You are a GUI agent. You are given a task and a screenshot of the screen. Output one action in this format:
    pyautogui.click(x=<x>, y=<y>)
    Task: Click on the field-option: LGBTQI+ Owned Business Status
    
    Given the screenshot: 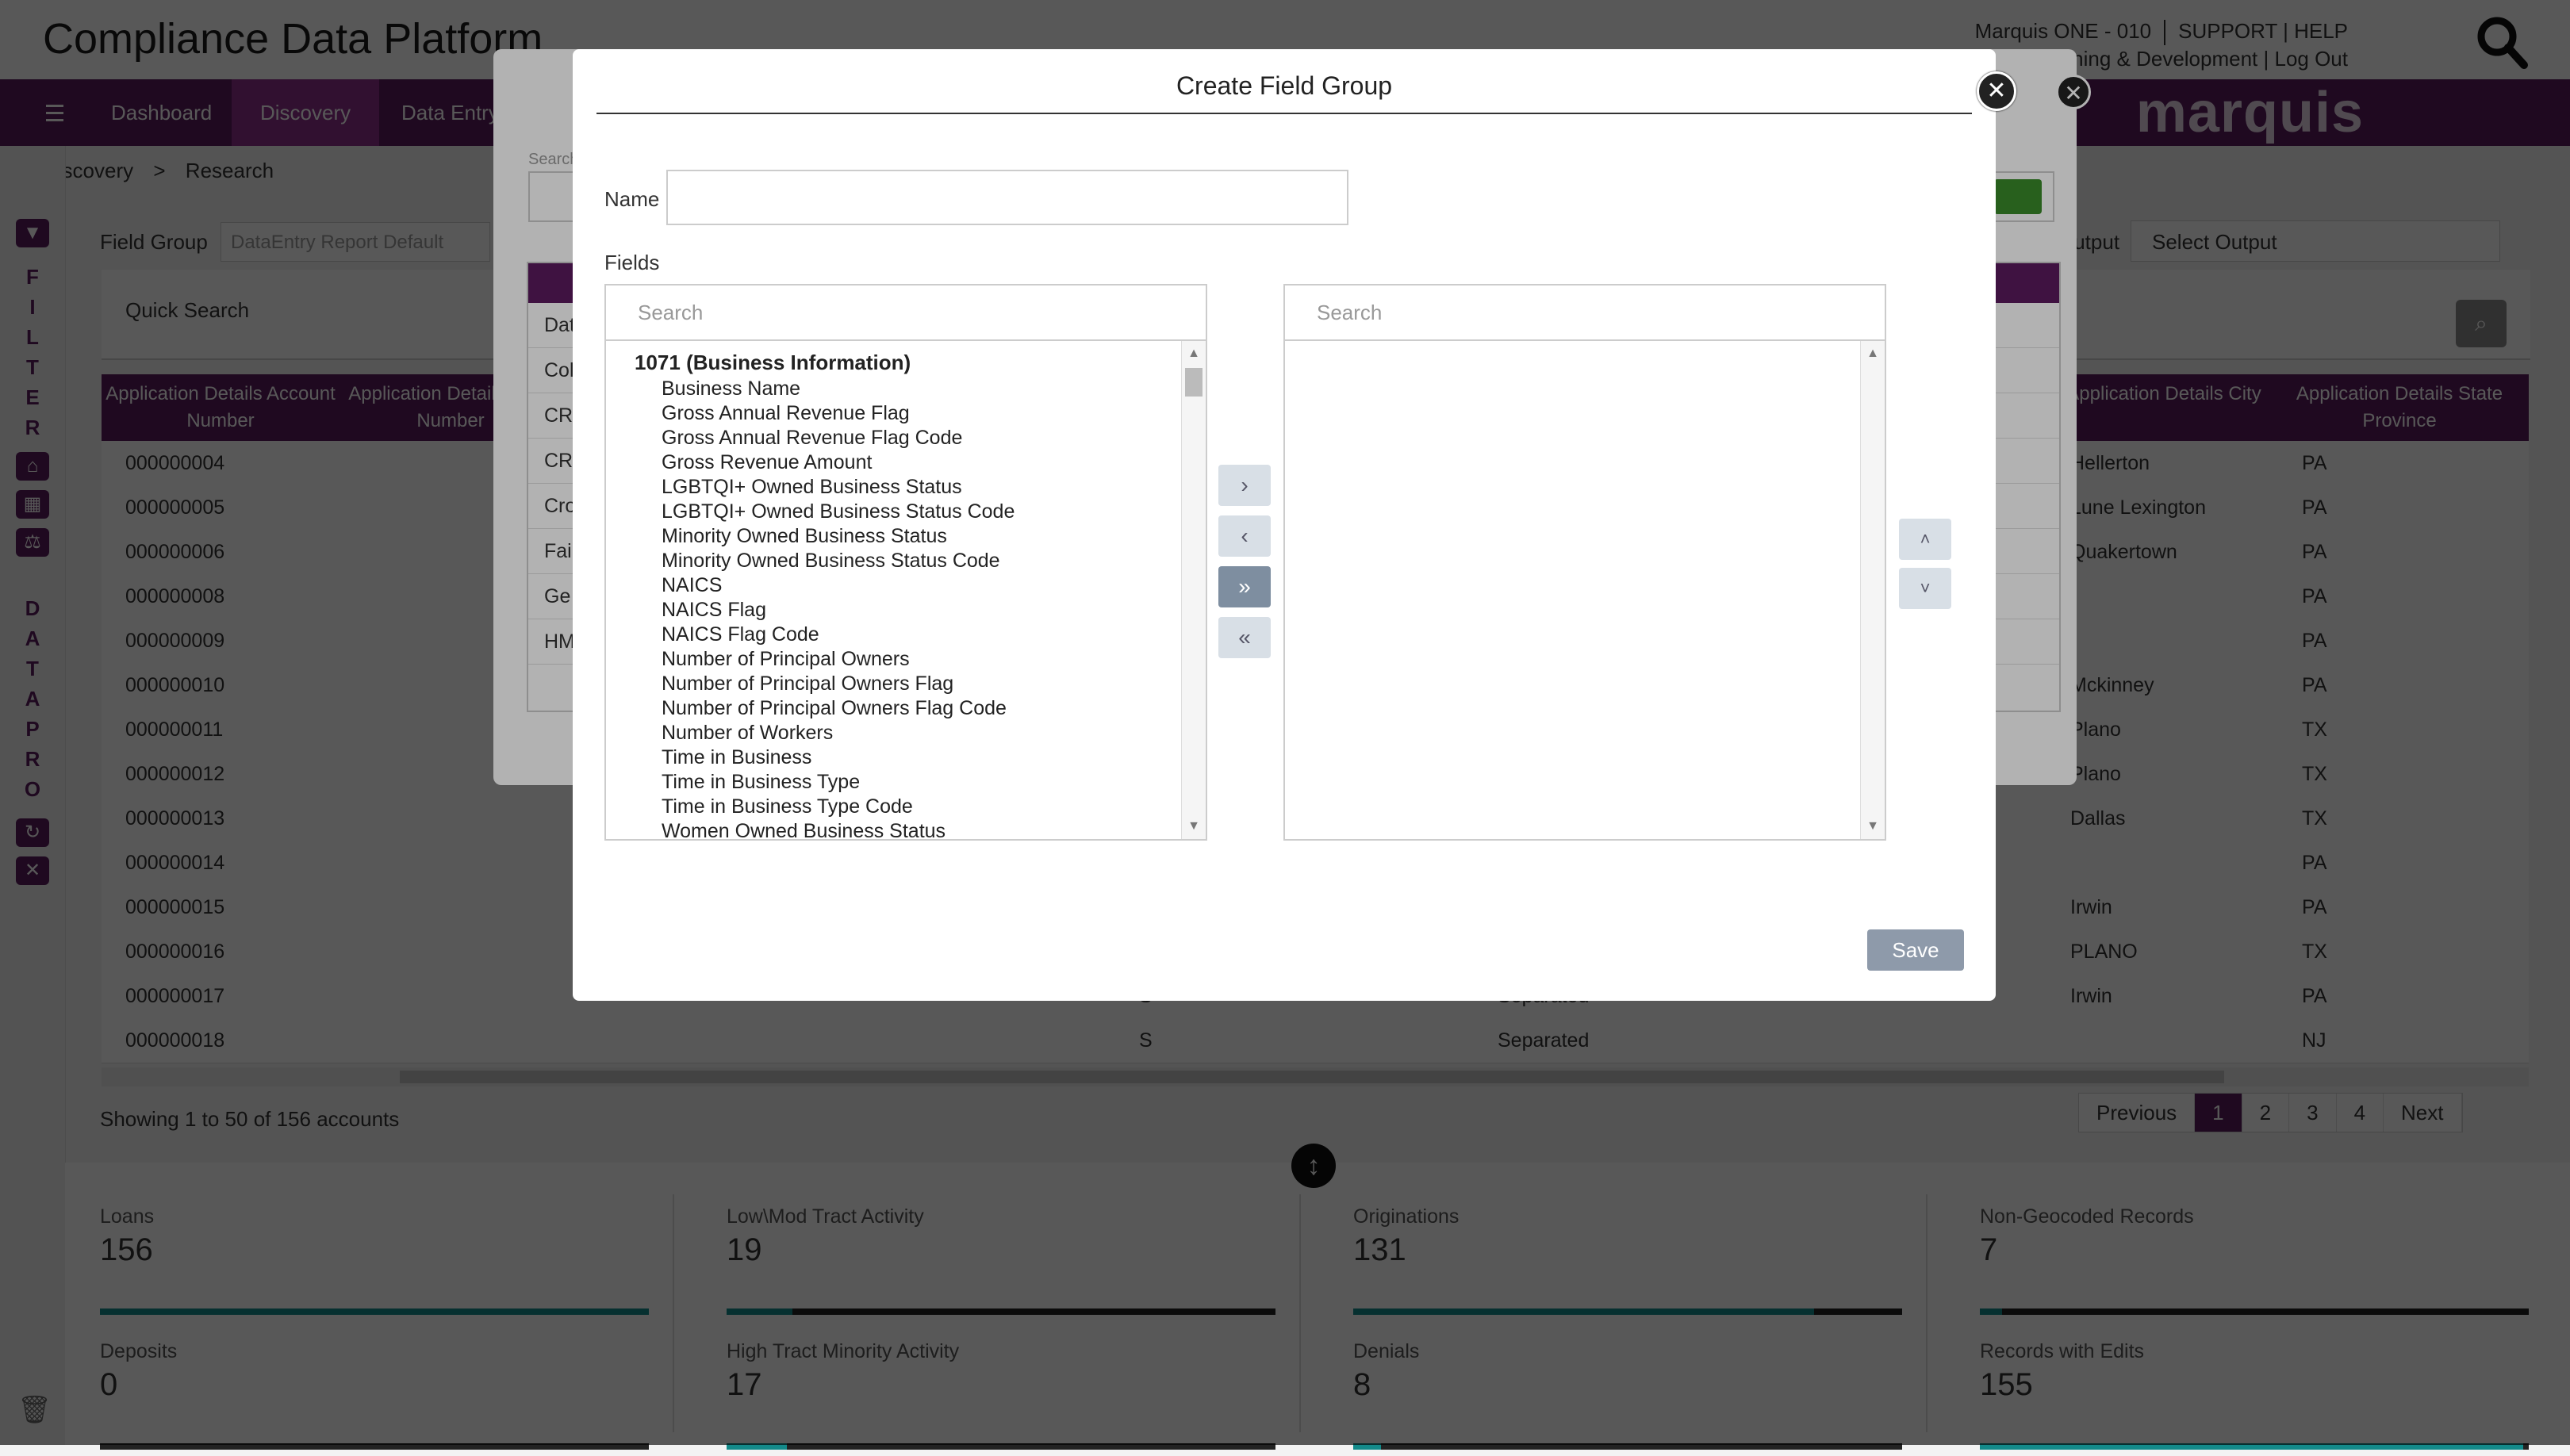 What is the action you would take?
    pyautogui.click(x=812, y=487)
    